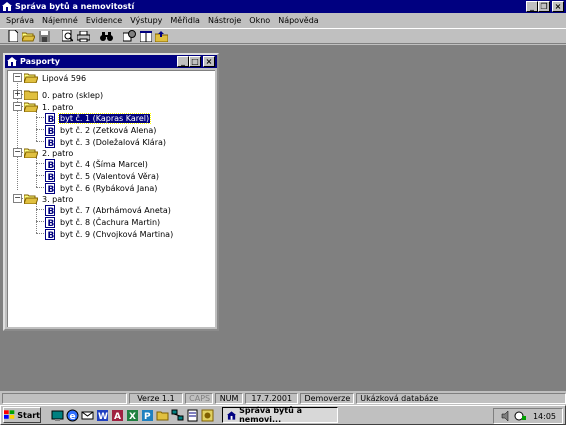 The width and height of the screenshot is (566, 425). I want to click on tree-flat-7: B byt č. 7 (Abrhámová Aneta), so click(108, 210).